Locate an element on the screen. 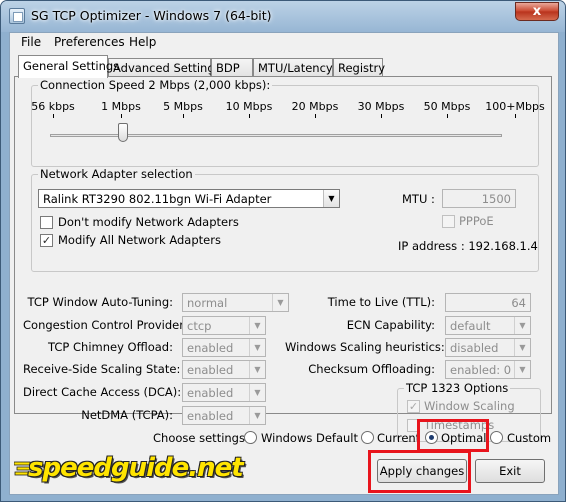  ttl-field: 64 is located at coordinates (488, 302).